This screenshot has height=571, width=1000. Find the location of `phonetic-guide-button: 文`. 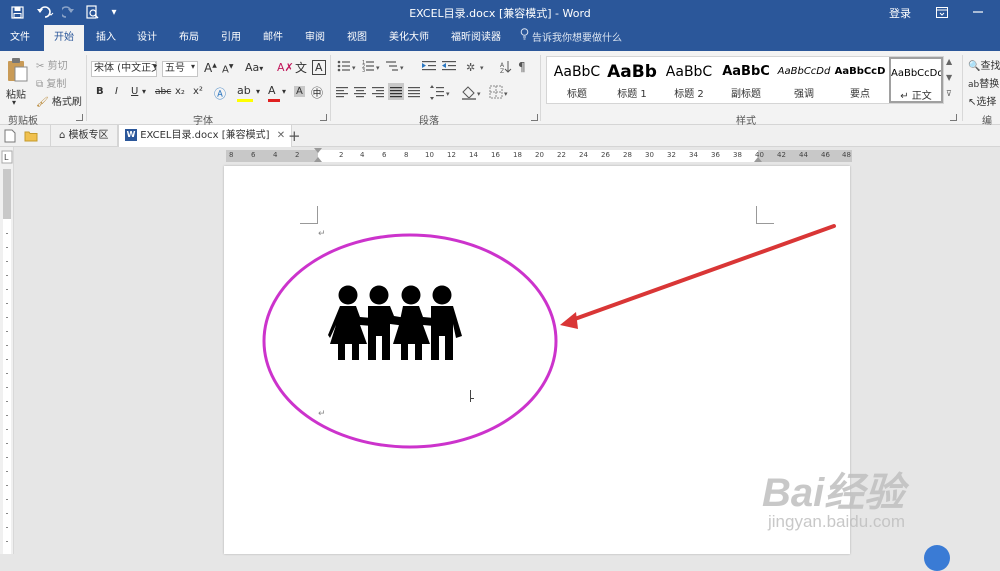

phonetic-guide-button: 文 is located at coordinates (301, 67).